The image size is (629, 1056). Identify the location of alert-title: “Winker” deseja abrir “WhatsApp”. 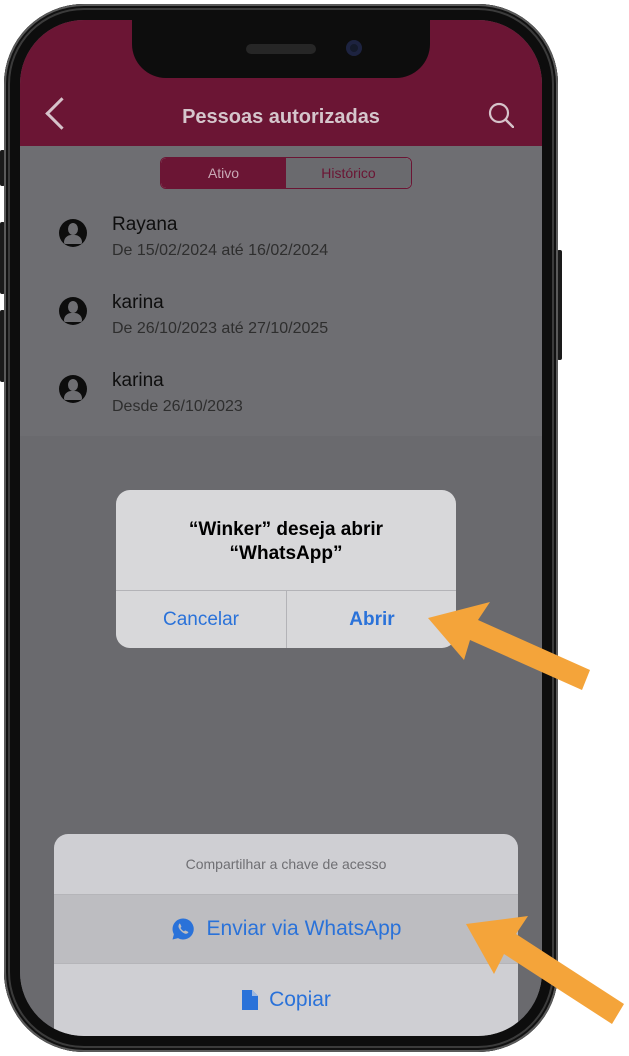
(286, 542).